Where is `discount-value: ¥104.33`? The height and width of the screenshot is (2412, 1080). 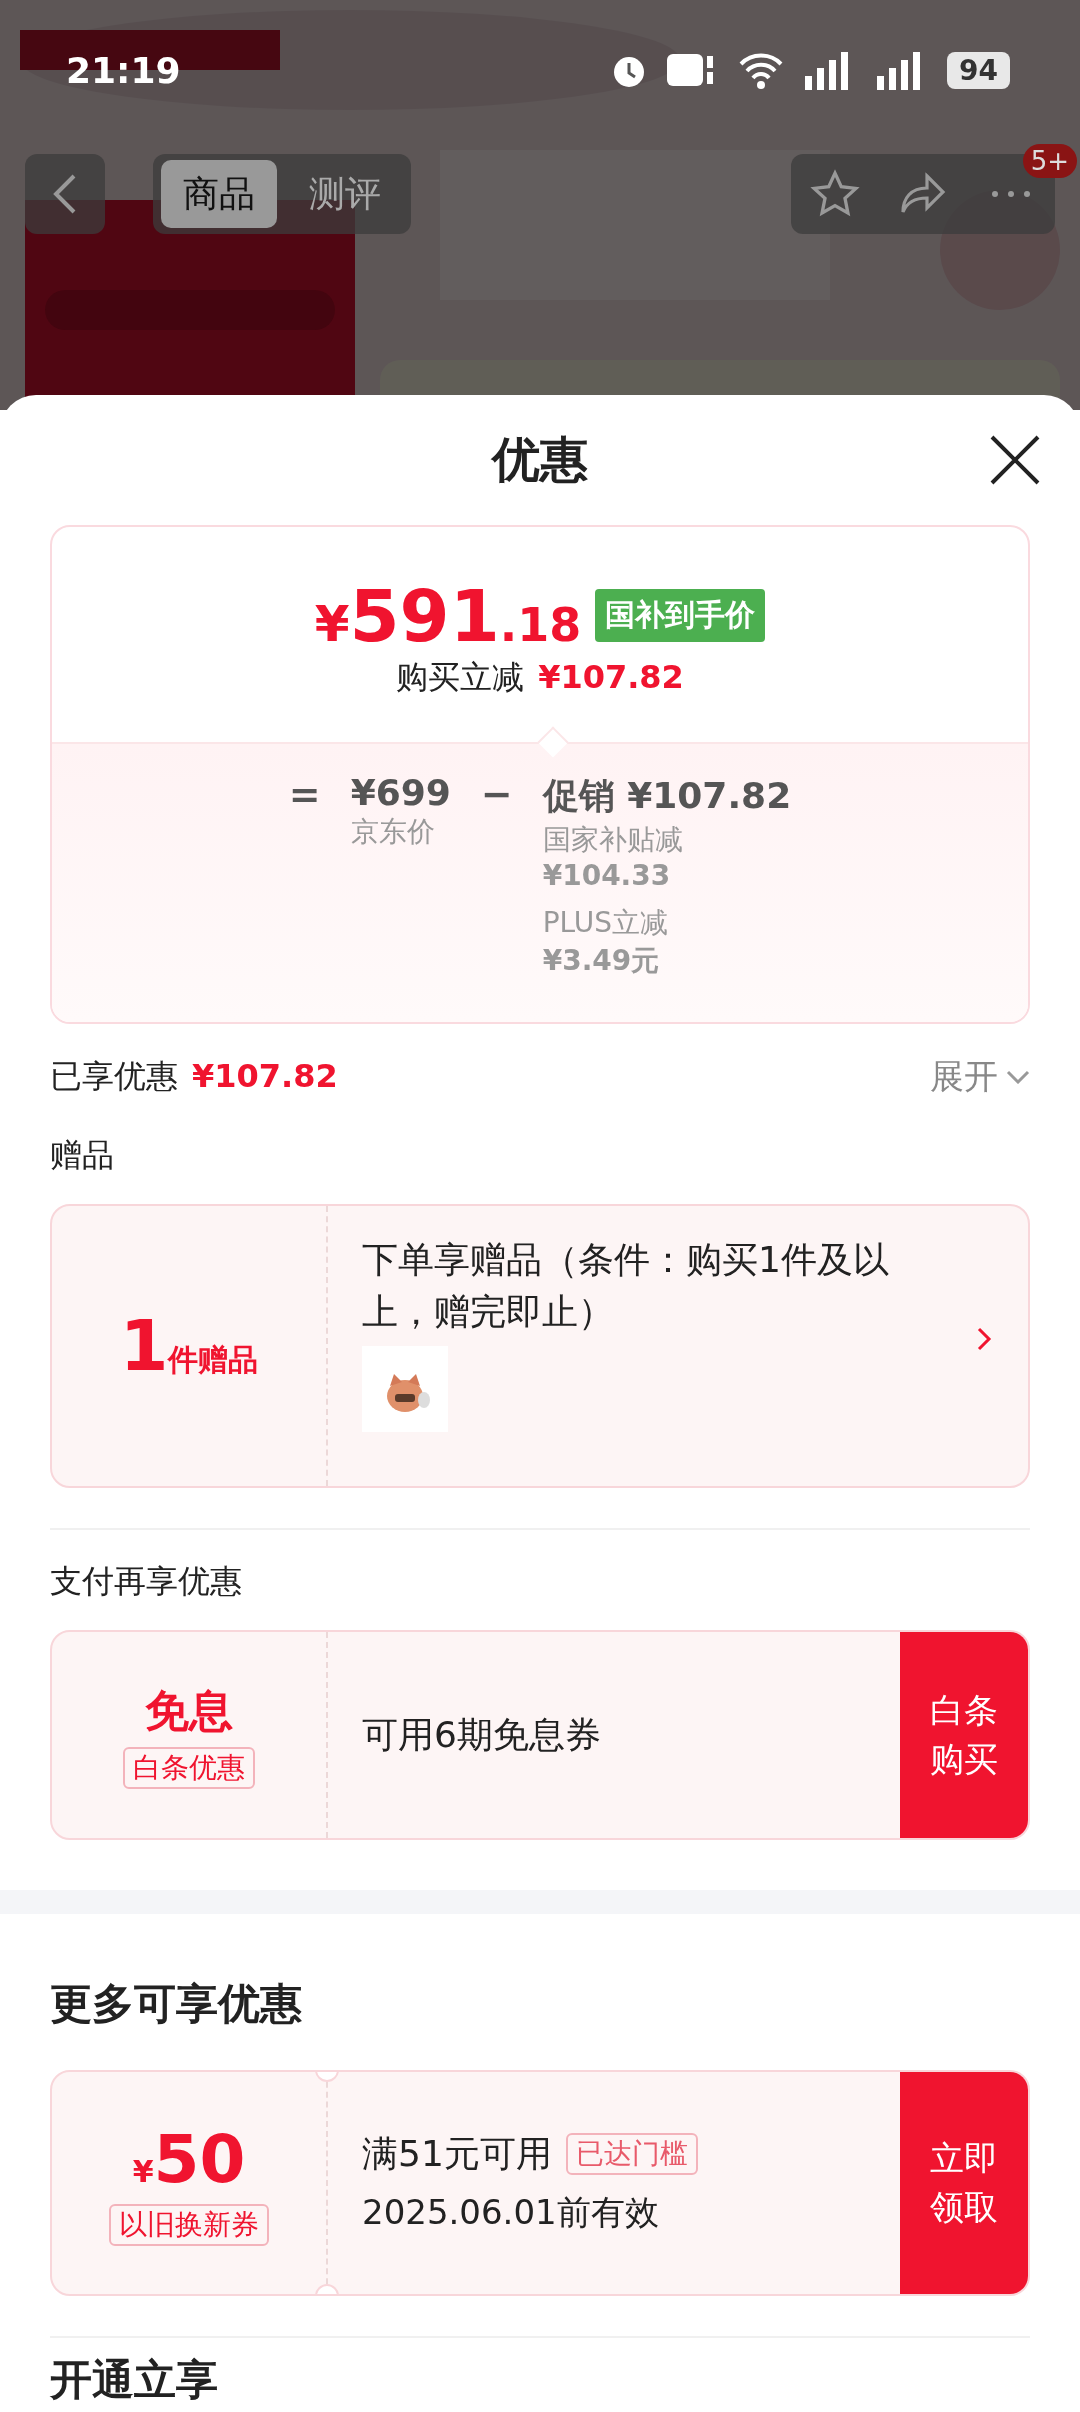
discount-value: ¥104.33 is located at coordinates (607, 875).